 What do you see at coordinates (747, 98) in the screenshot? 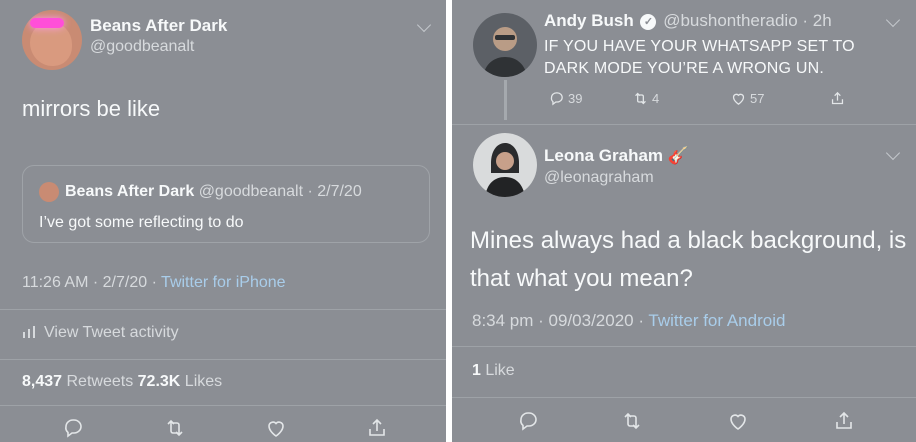
I see `parent-like: 57` at bounding box center [747, 98].